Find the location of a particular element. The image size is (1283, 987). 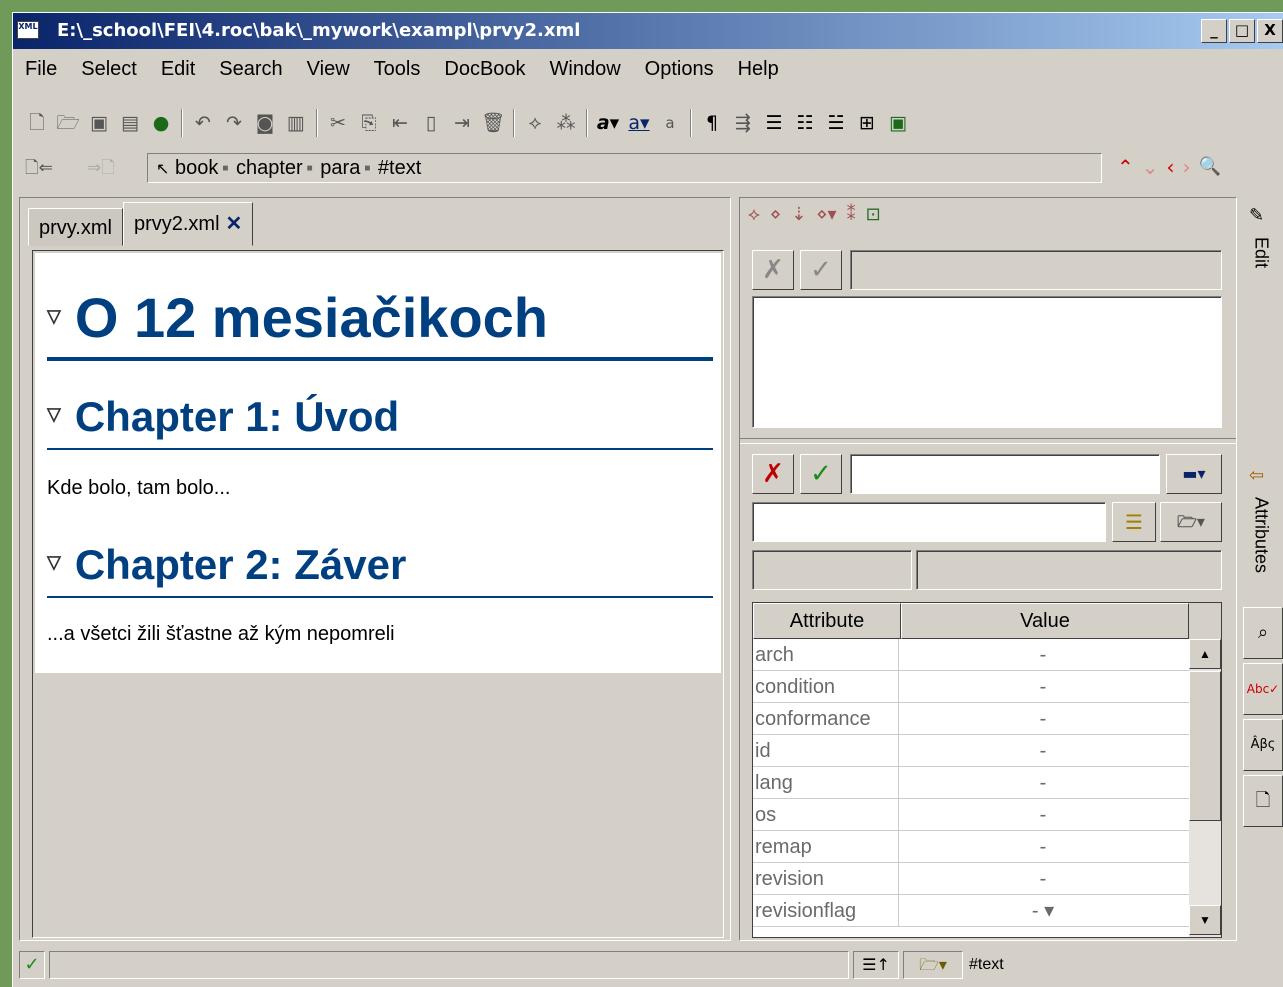

align-top-icon: ☰↑ is located at coordinates (876, 965).